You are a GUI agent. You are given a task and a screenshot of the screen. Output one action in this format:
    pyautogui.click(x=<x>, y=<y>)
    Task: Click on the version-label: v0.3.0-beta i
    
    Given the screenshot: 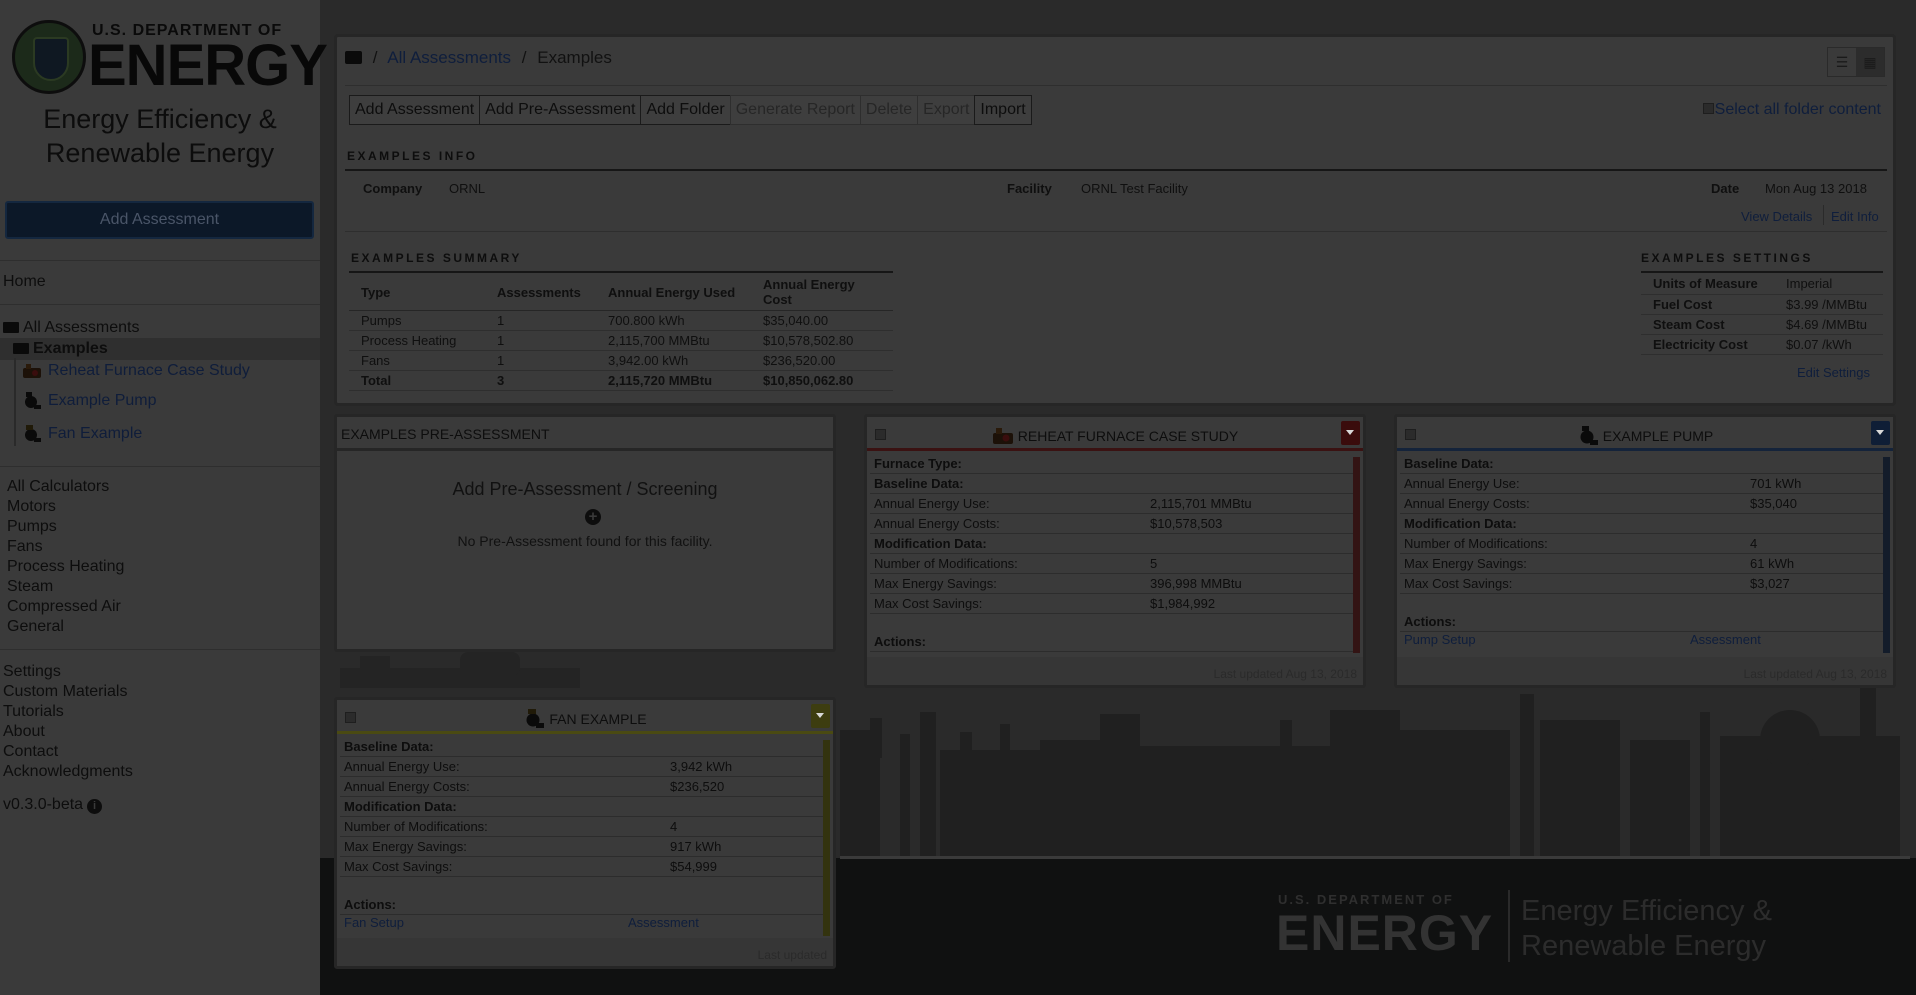 What is the action you would take?
    pyautogui.click(x=53, y=805)
    